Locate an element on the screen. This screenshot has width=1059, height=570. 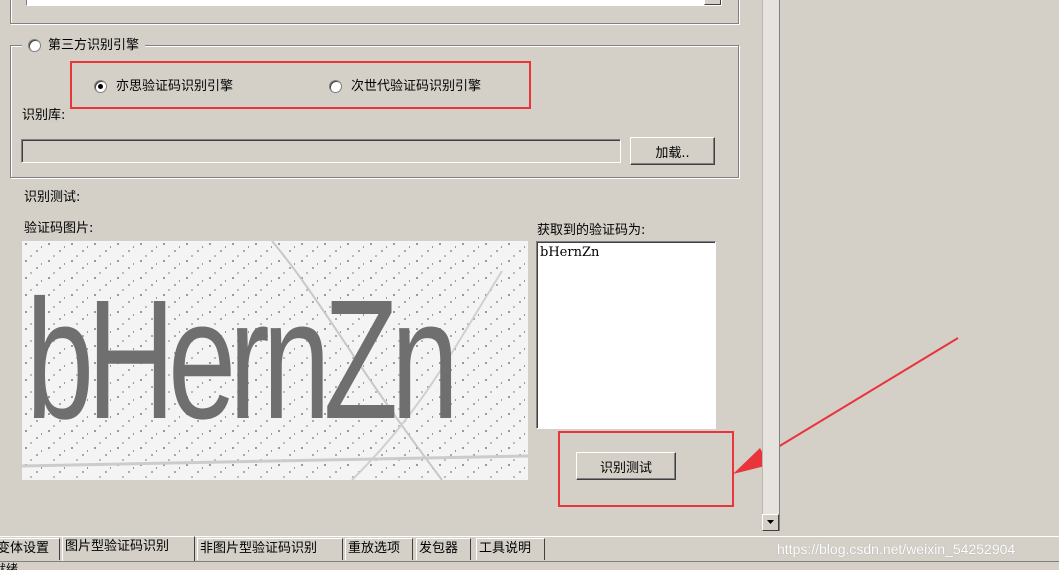
library-path-field is located at coordinates (321, 151).